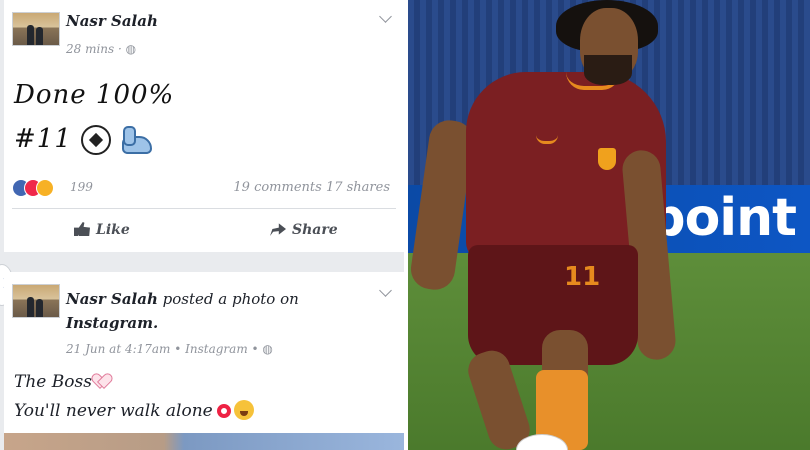 This screenshot has width=810, height=450. What do you see at coordinates (134, 410) in the screenshot?
I see `post-text-line2: You'll never walk alone` at bounding box center [134, 410].